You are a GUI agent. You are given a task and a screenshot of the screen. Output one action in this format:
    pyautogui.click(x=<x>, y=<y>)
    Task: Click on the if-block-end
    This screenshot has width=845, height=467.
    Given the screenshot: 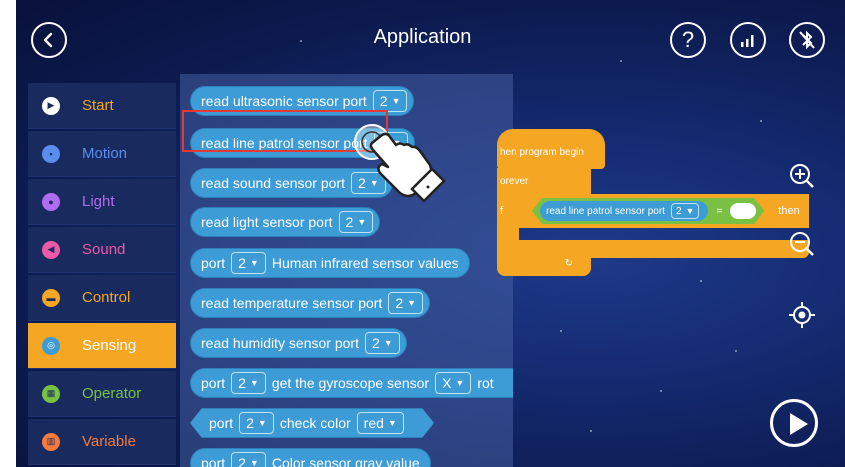 What is the action you would take?
    pyautogui.click(x=653, y=249)
    